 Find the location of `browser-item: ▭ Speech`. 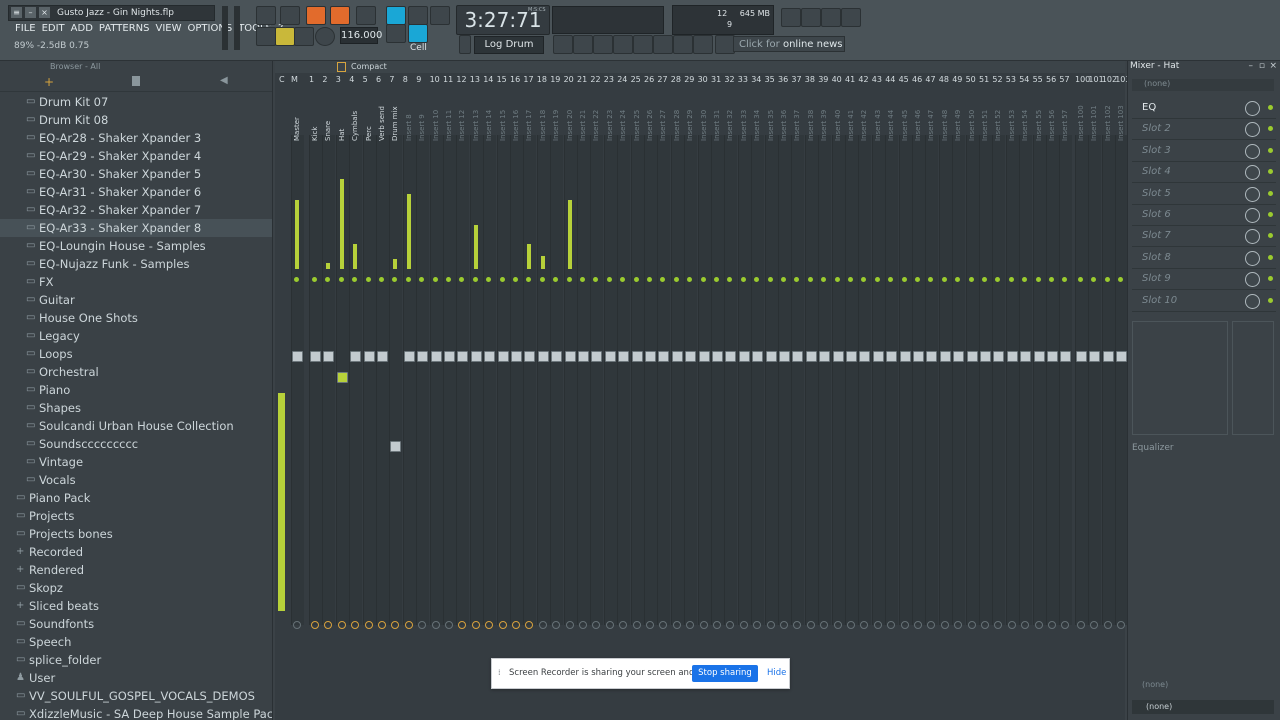

browser-item: ▭ Speech is located at coordinates (136, 642).